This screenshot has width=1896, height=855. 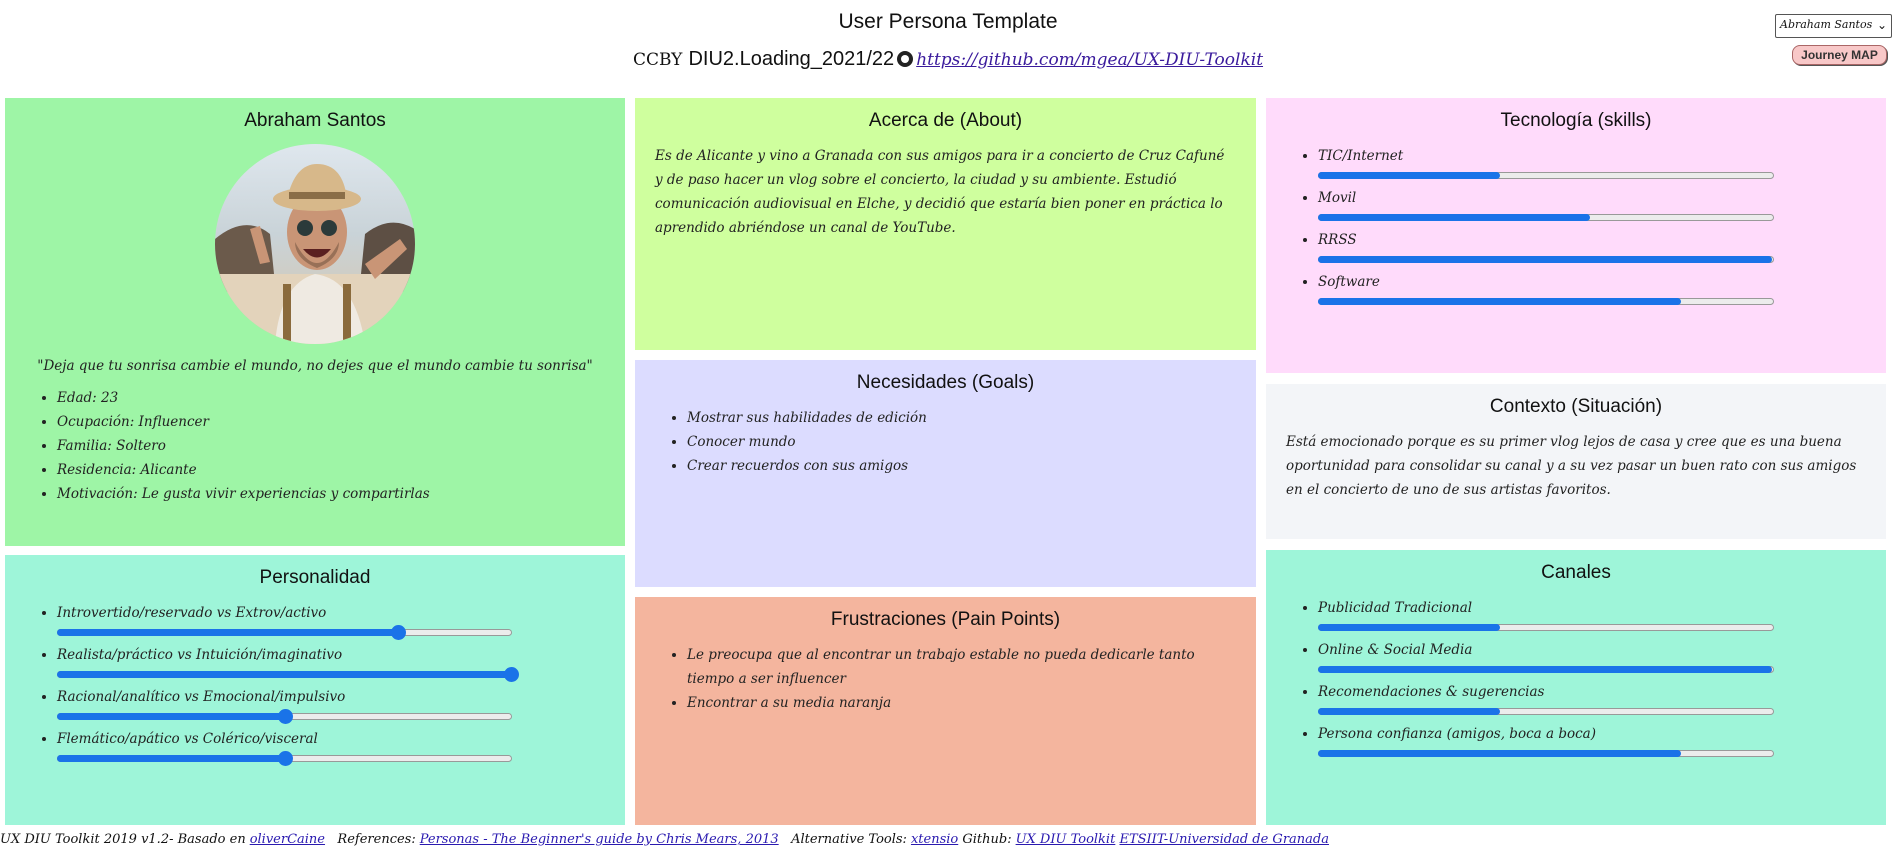 What do you see at coordinates (1576, 572) in the screenshot?
I see `channels-title: Canales` at bounding box center [1576, 572].